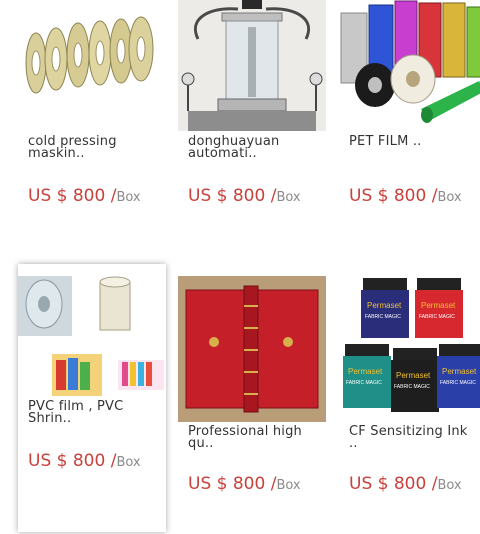  I want to click on product-card: Professional high qu.. US $ 800 /Box, so click(252, 405).